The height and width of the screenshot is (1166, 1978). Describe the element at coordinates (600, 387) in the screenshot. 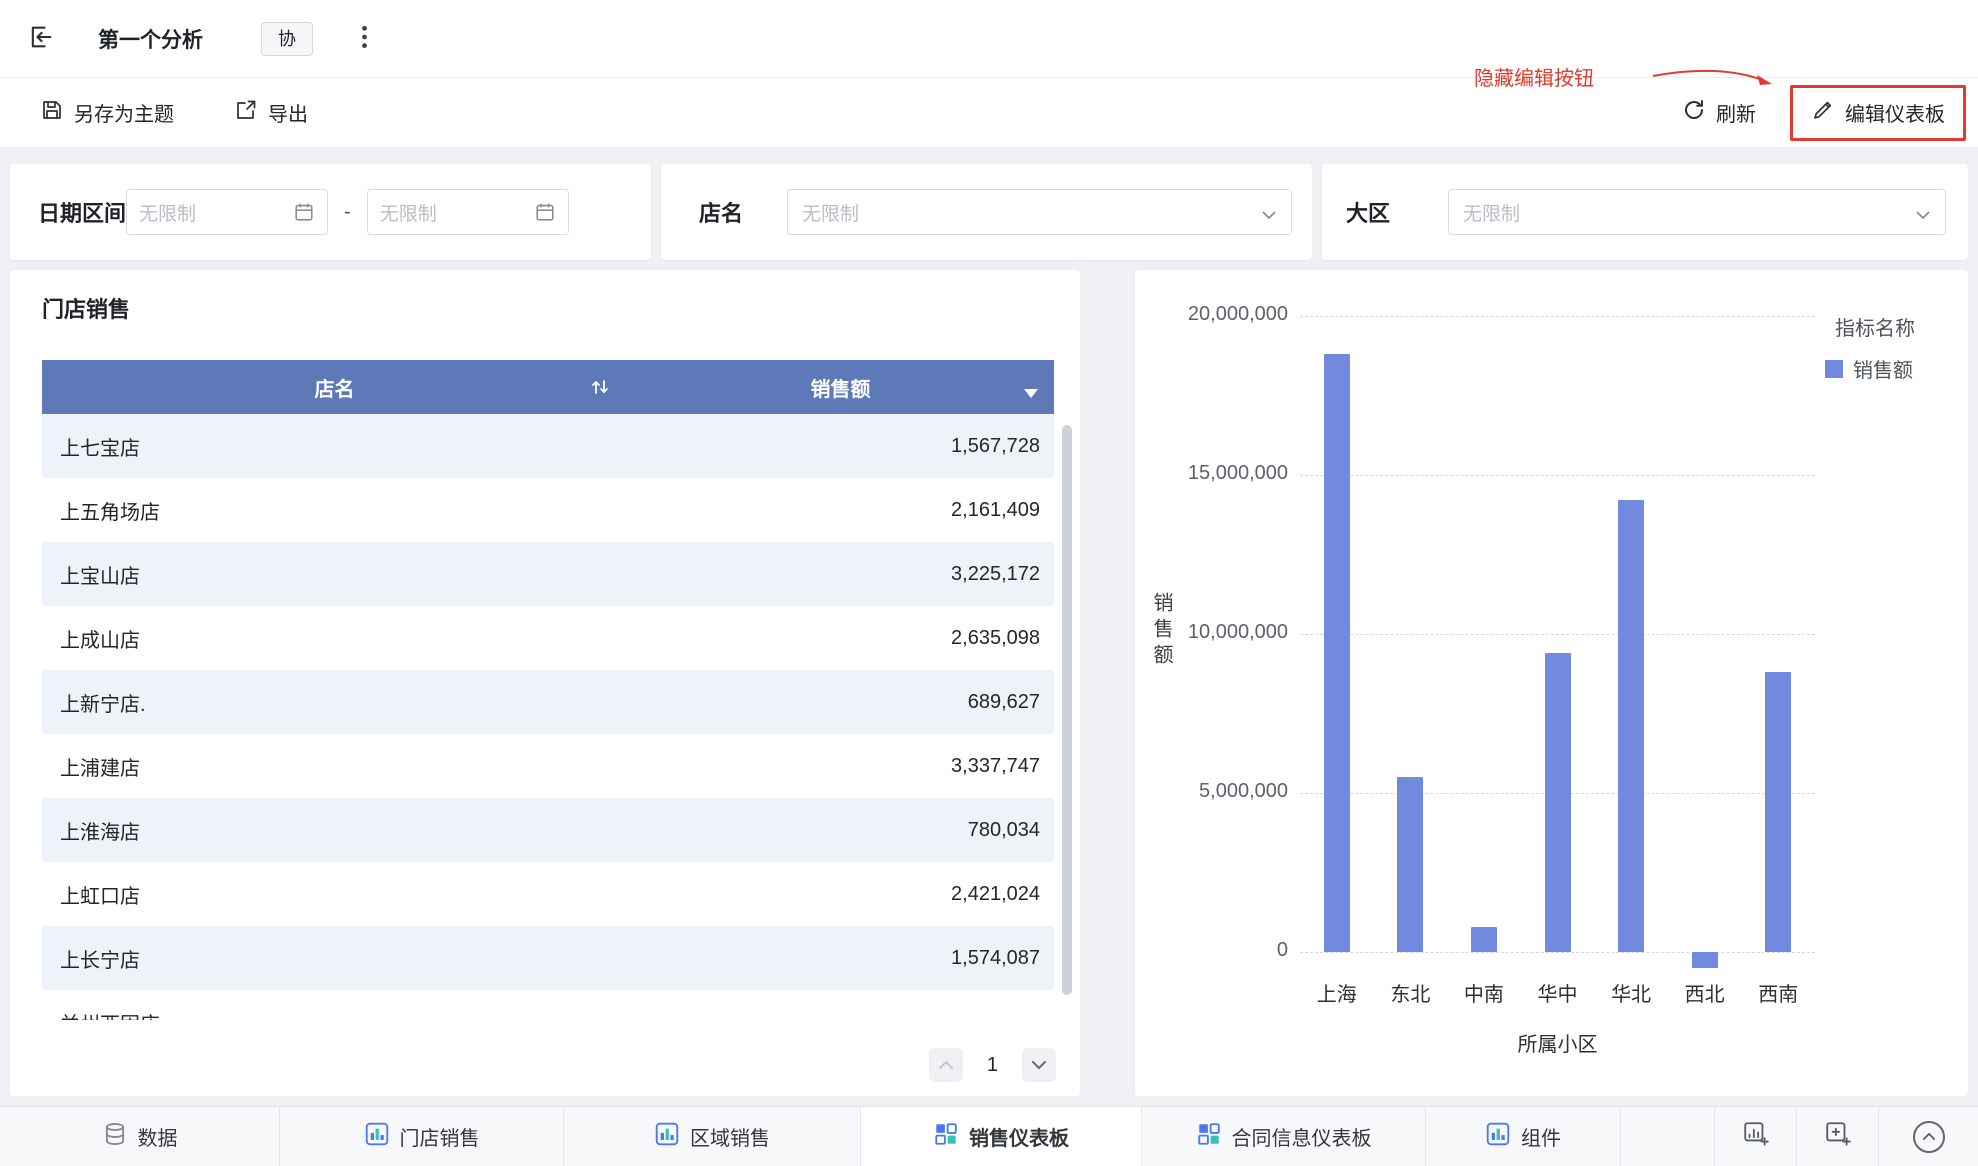

I see `sort-icon` at that location.